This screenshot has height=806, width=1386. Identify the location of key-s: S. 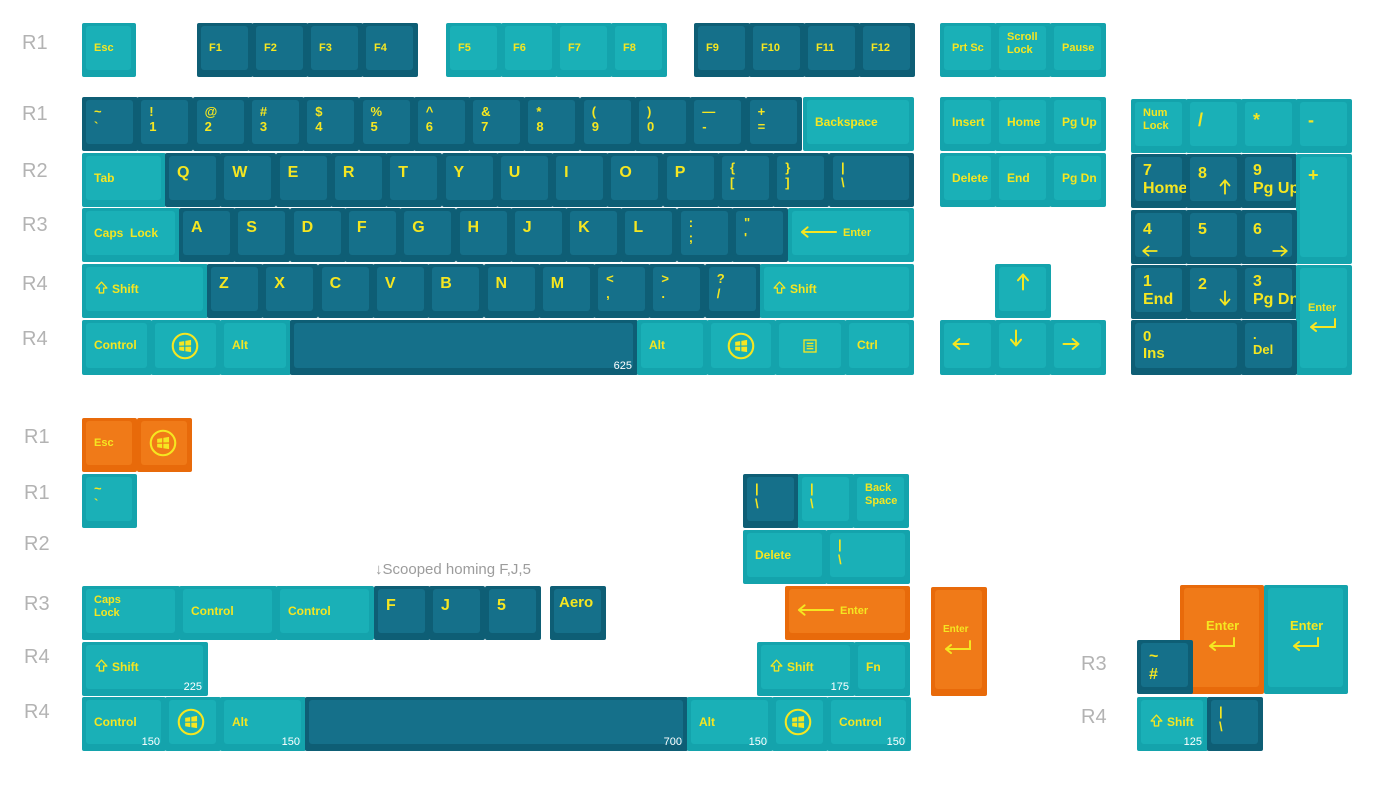
(262, 235).